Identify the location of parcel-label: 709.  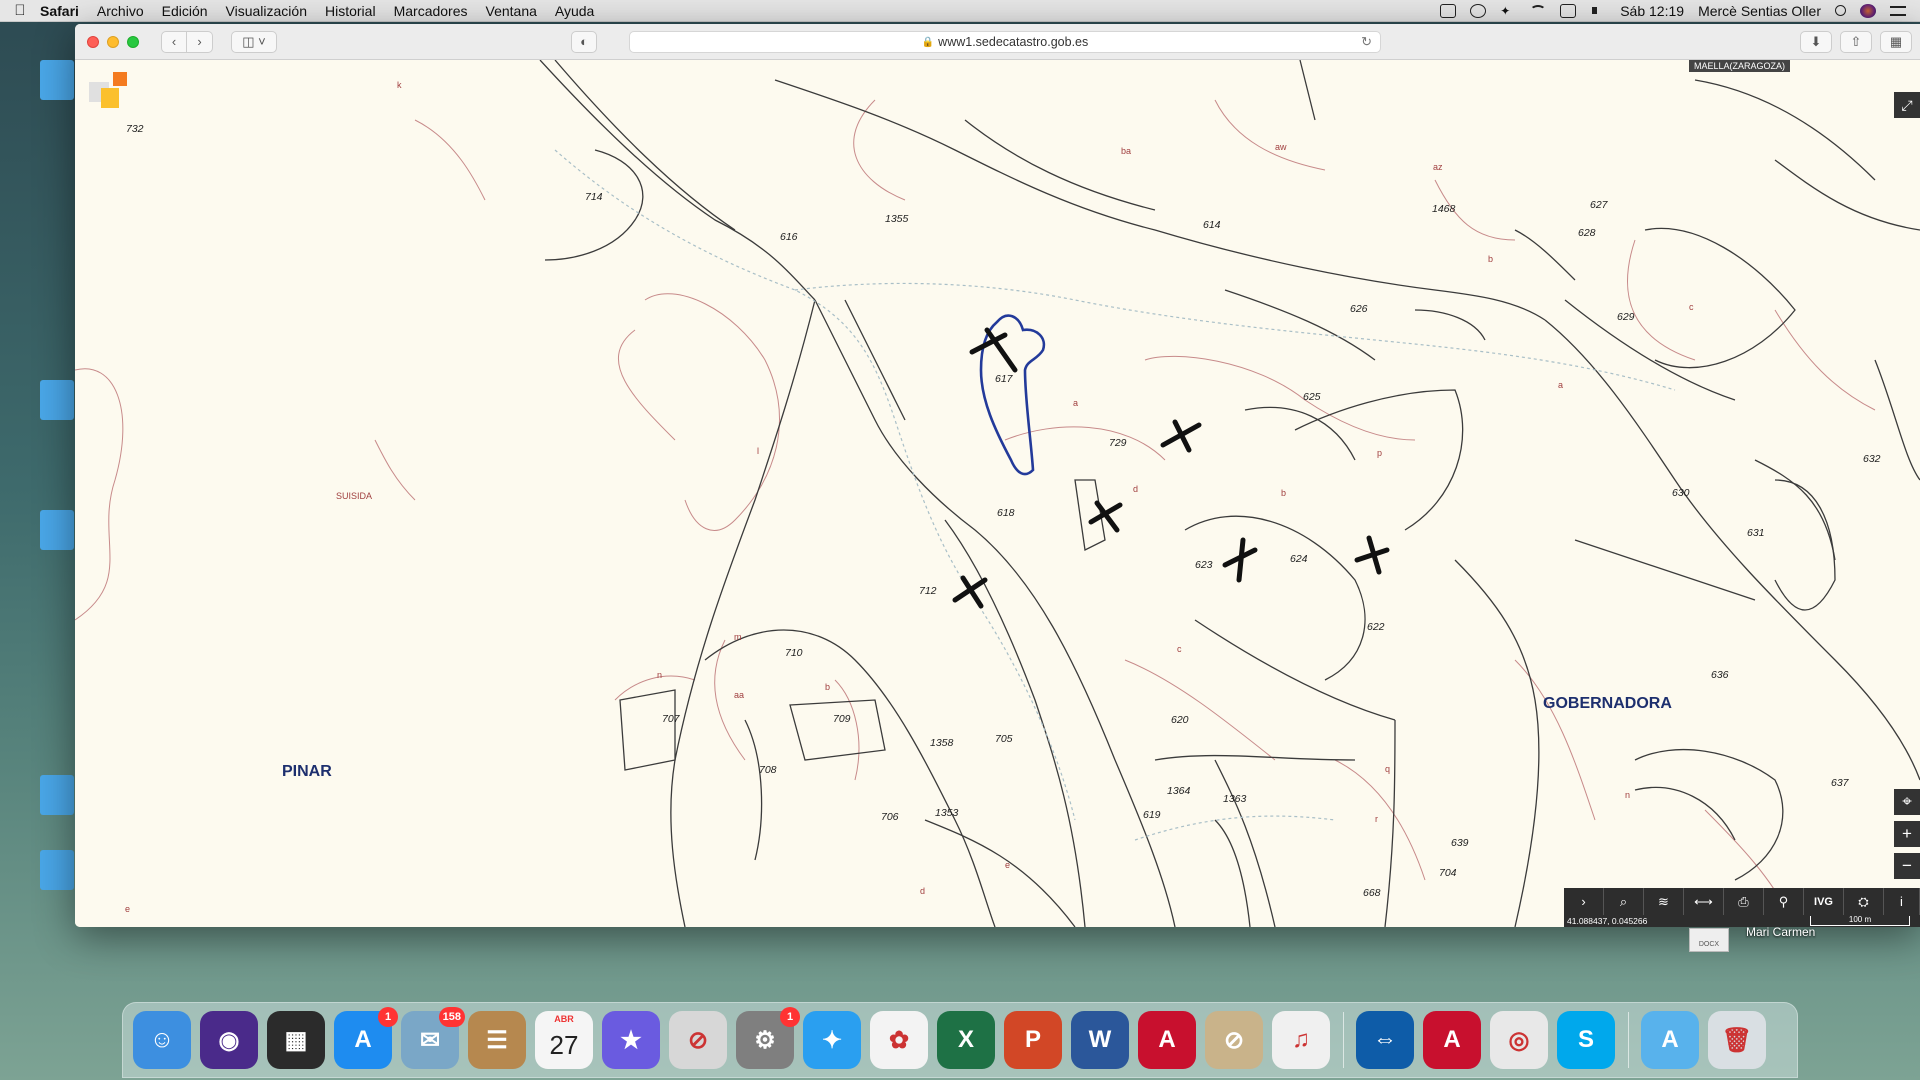
(842, 719).